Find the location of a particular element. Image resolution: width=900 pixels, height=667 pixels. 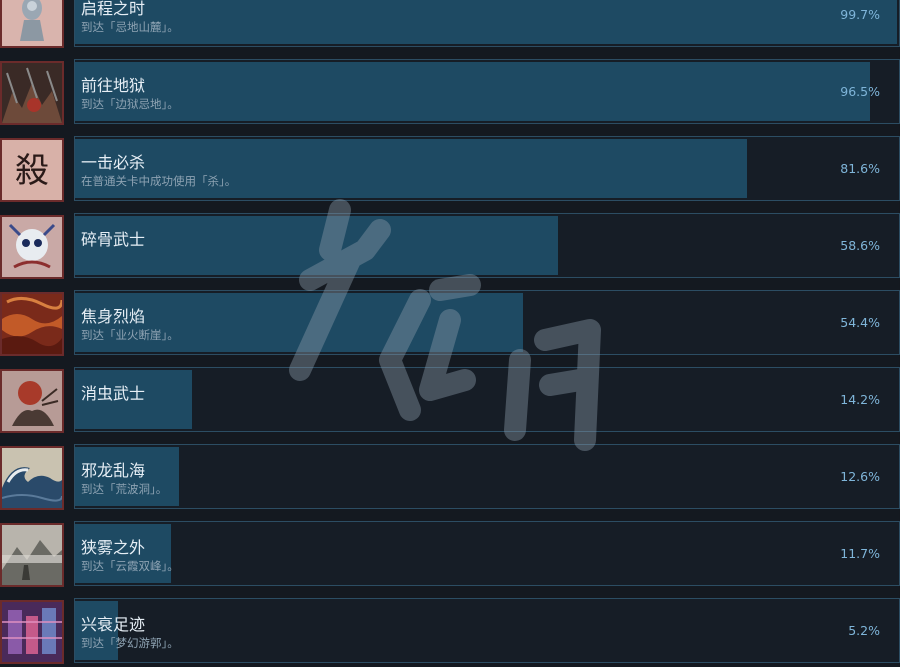

achievement-title: 狭雾之外 is located at coordinates (113, 547).